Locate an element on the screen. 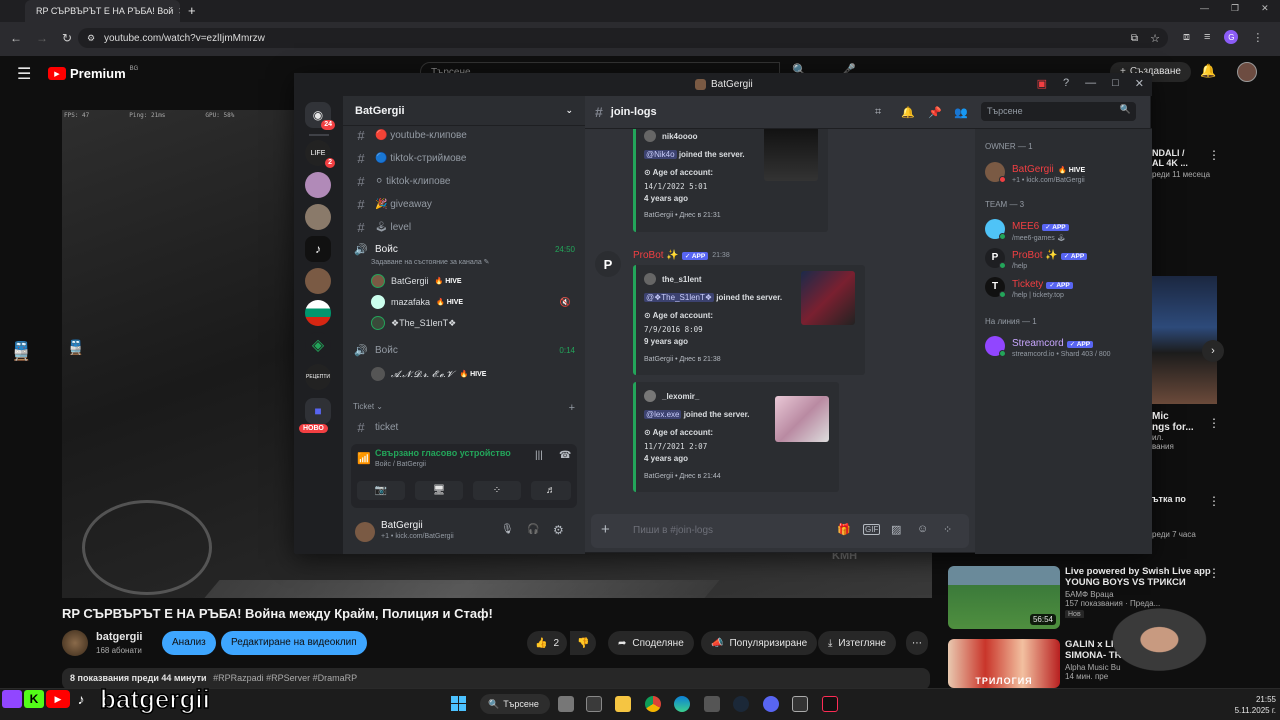  edge-icon is located at coordinates (682, 704).